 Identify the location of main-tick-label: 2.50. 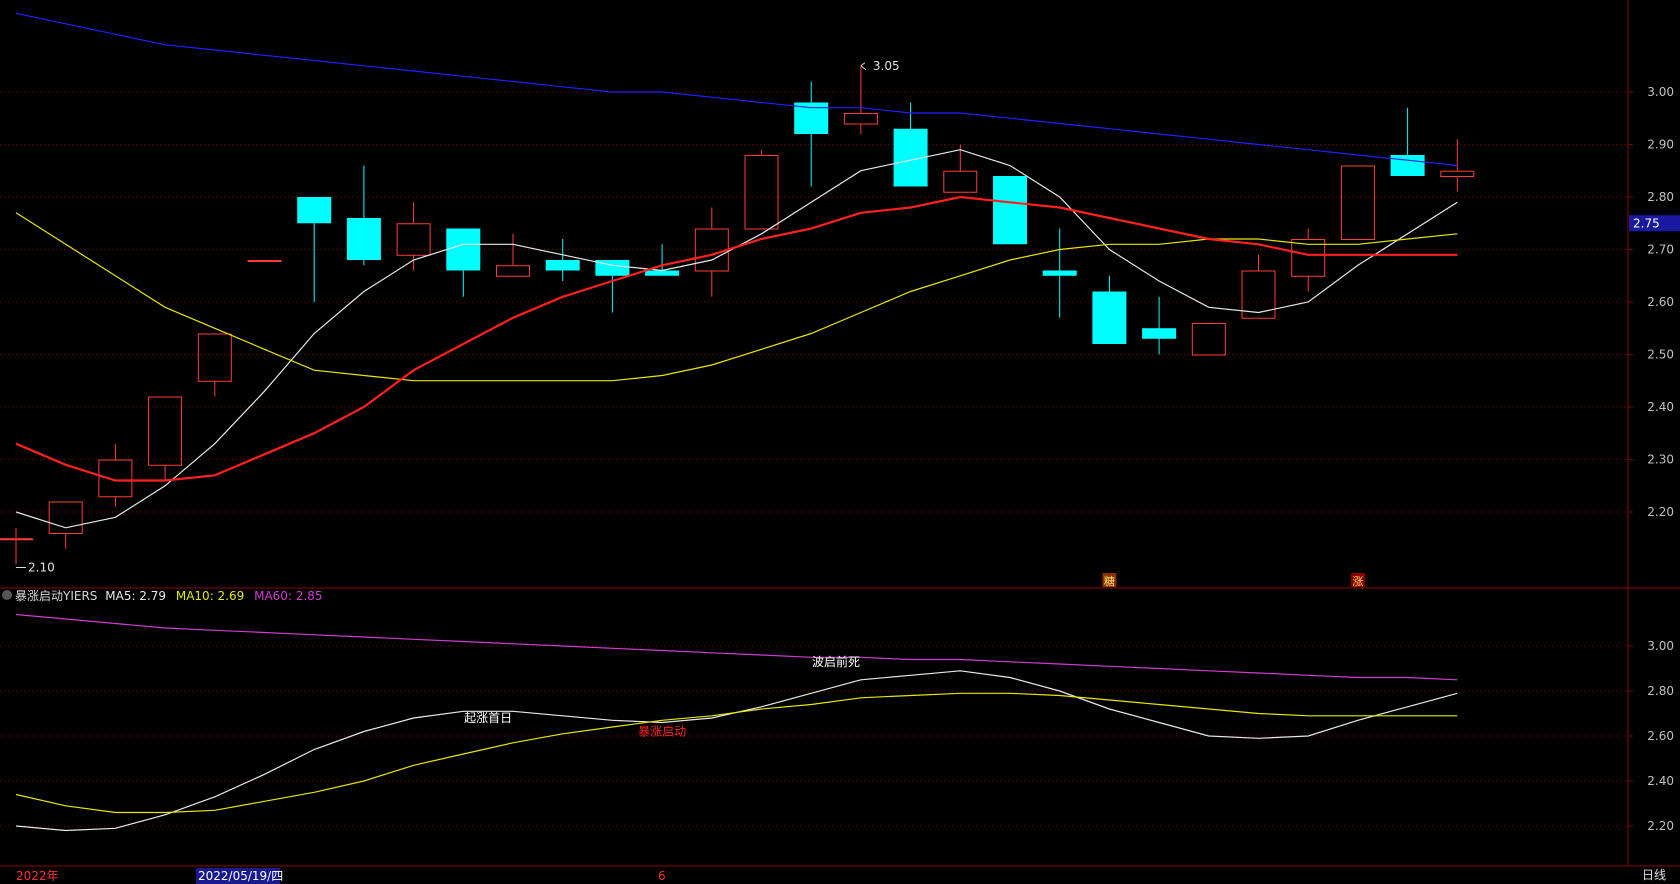
(1660, 355).